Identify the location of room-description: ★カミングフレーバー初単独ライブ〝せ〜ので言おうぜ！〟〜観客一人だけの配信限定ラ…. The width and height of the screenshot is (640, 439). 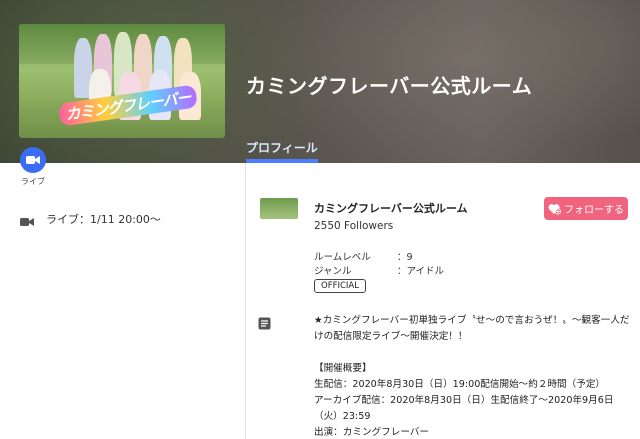
(473, 376).